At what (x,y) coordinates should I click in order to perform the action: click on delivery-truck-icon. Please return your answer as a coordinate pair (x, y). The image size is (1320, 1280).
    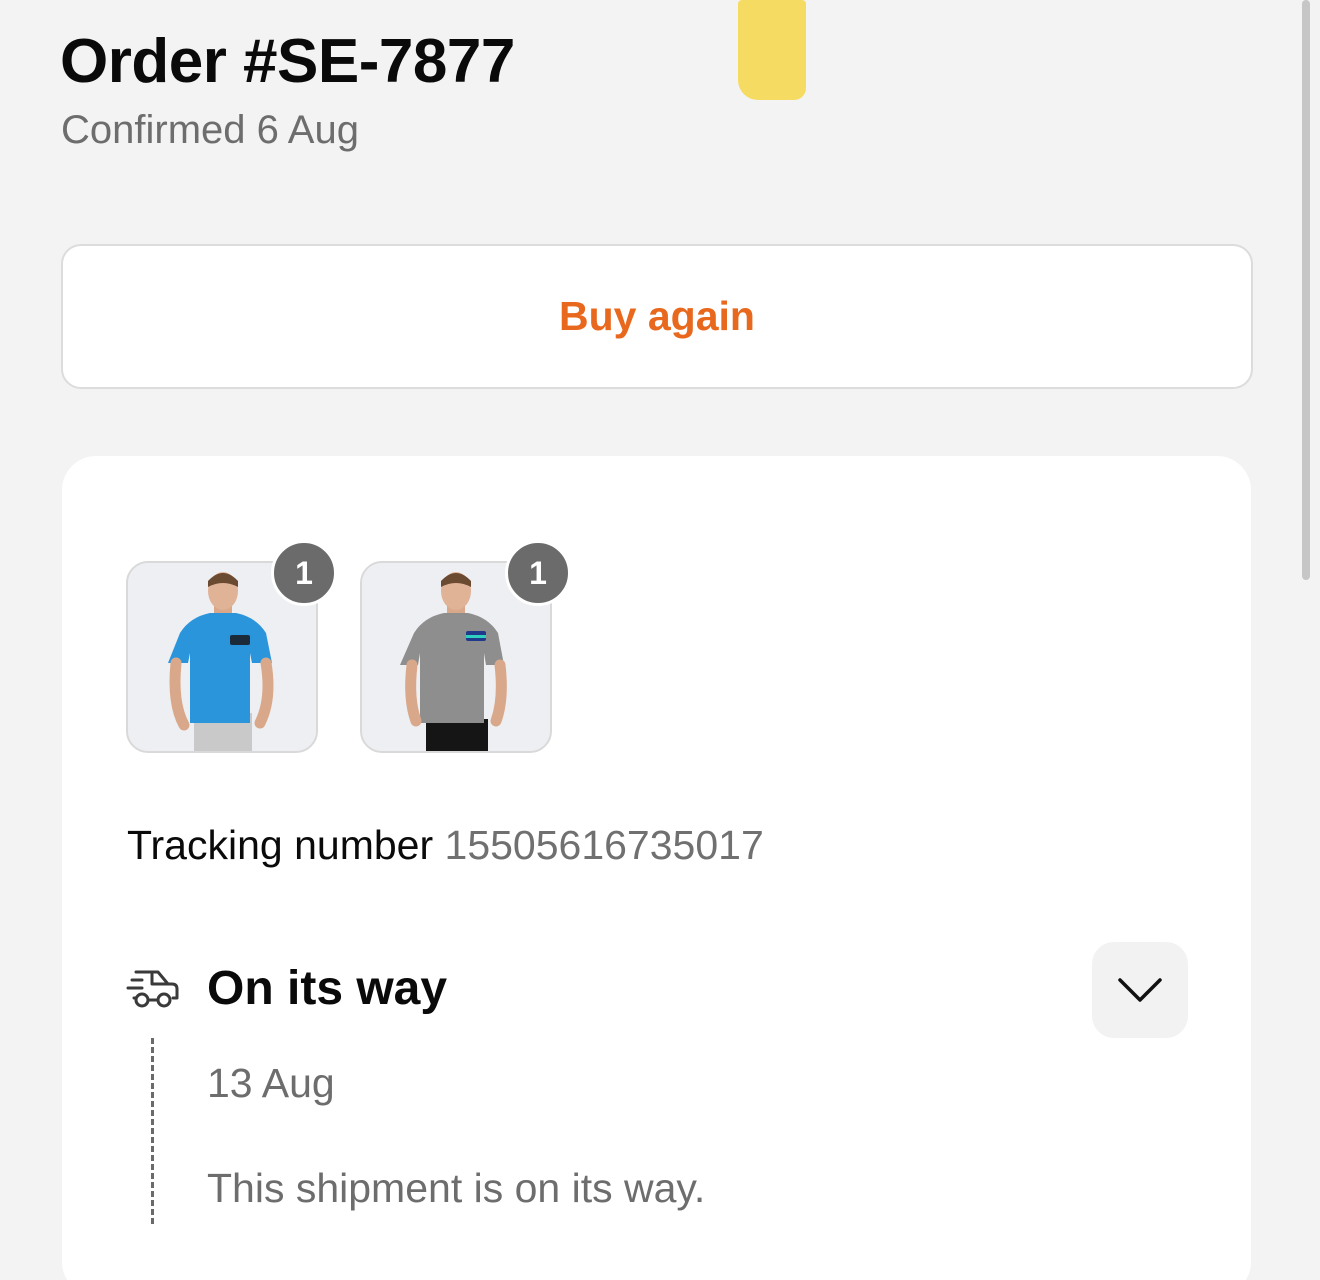
    Looking at the image, I should click on (153, 991).